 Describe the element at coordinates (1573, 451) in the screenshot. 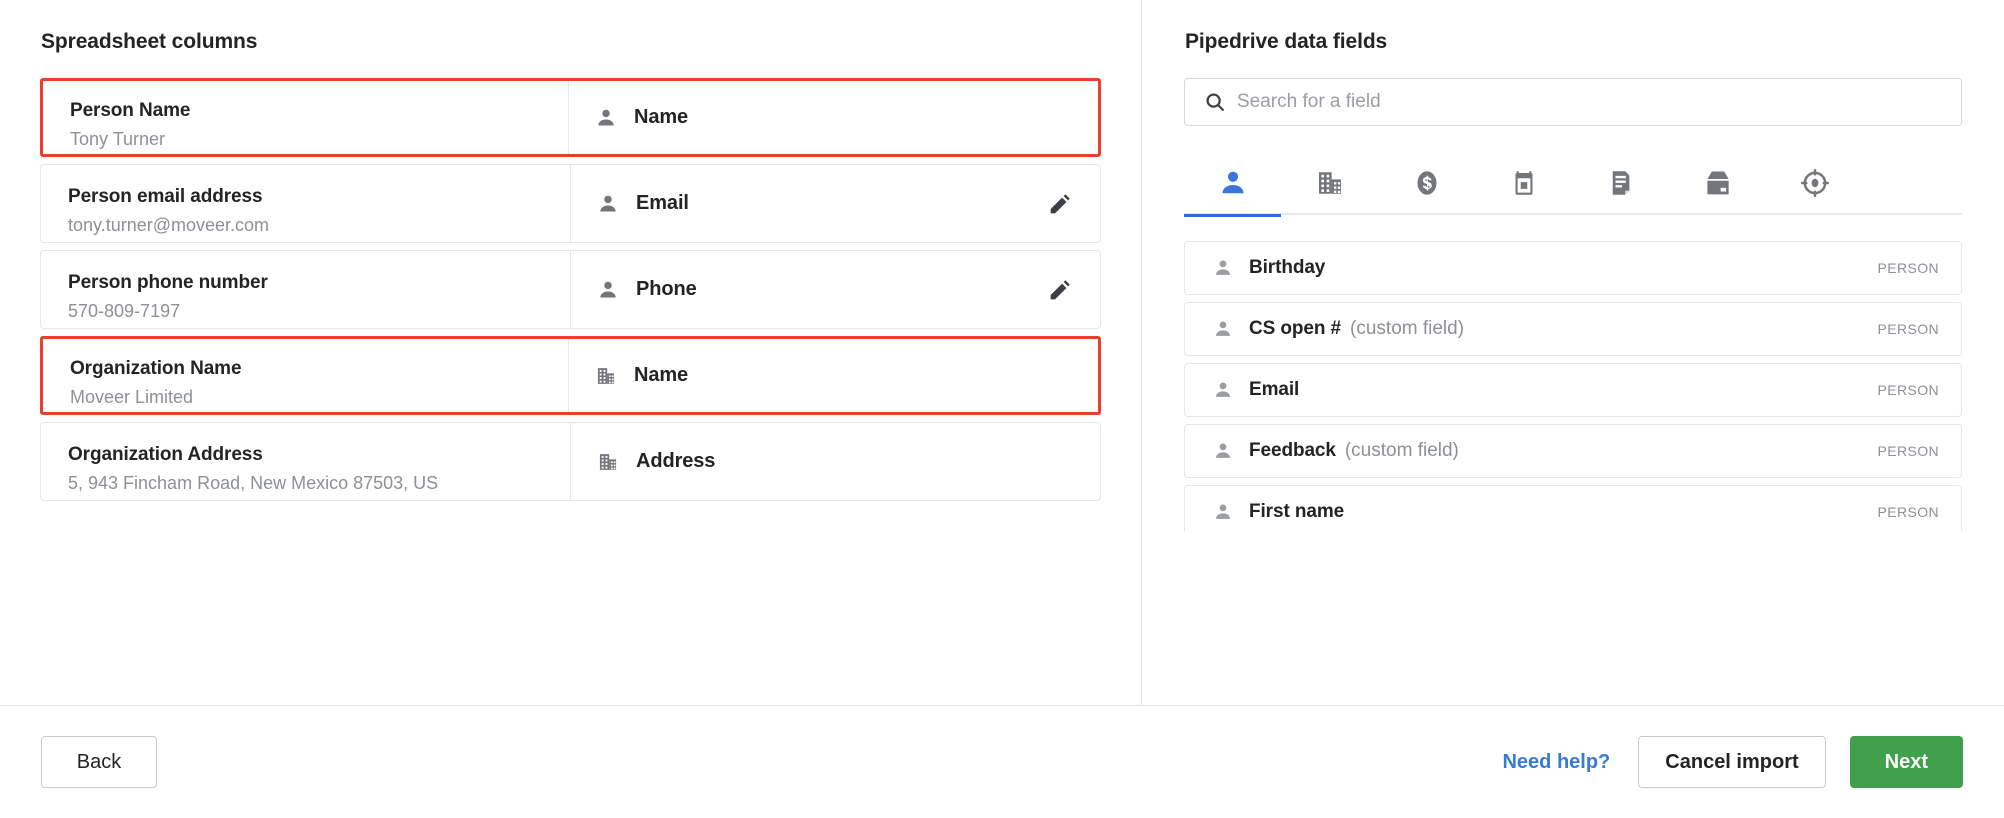

I see `pipedrive-field-item: Feedback (custom field) PERSON` at that location.